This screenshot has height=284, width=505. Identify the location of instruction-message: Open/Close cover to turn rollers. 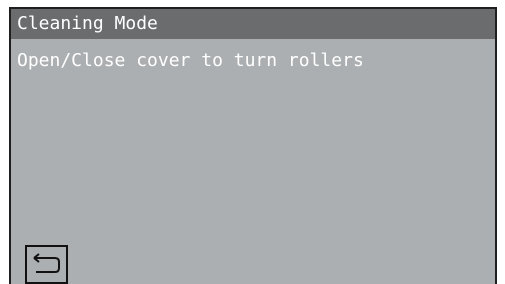
(190, 60).